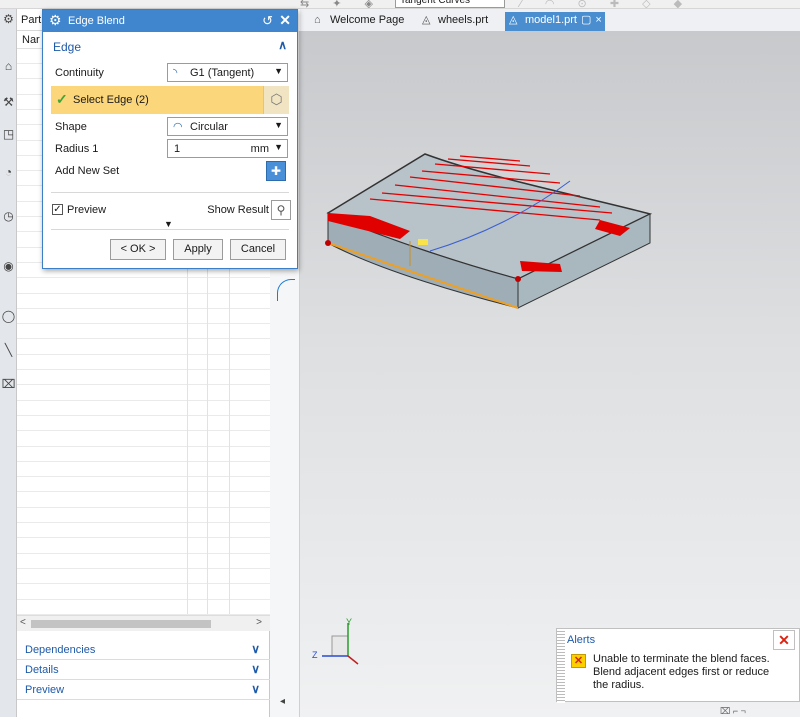 This screenshot has height=720, width=800. What do you see at coordinates (561, 666) in the screenshot?
I see `drag-grip` at bounding box center [561, 666].